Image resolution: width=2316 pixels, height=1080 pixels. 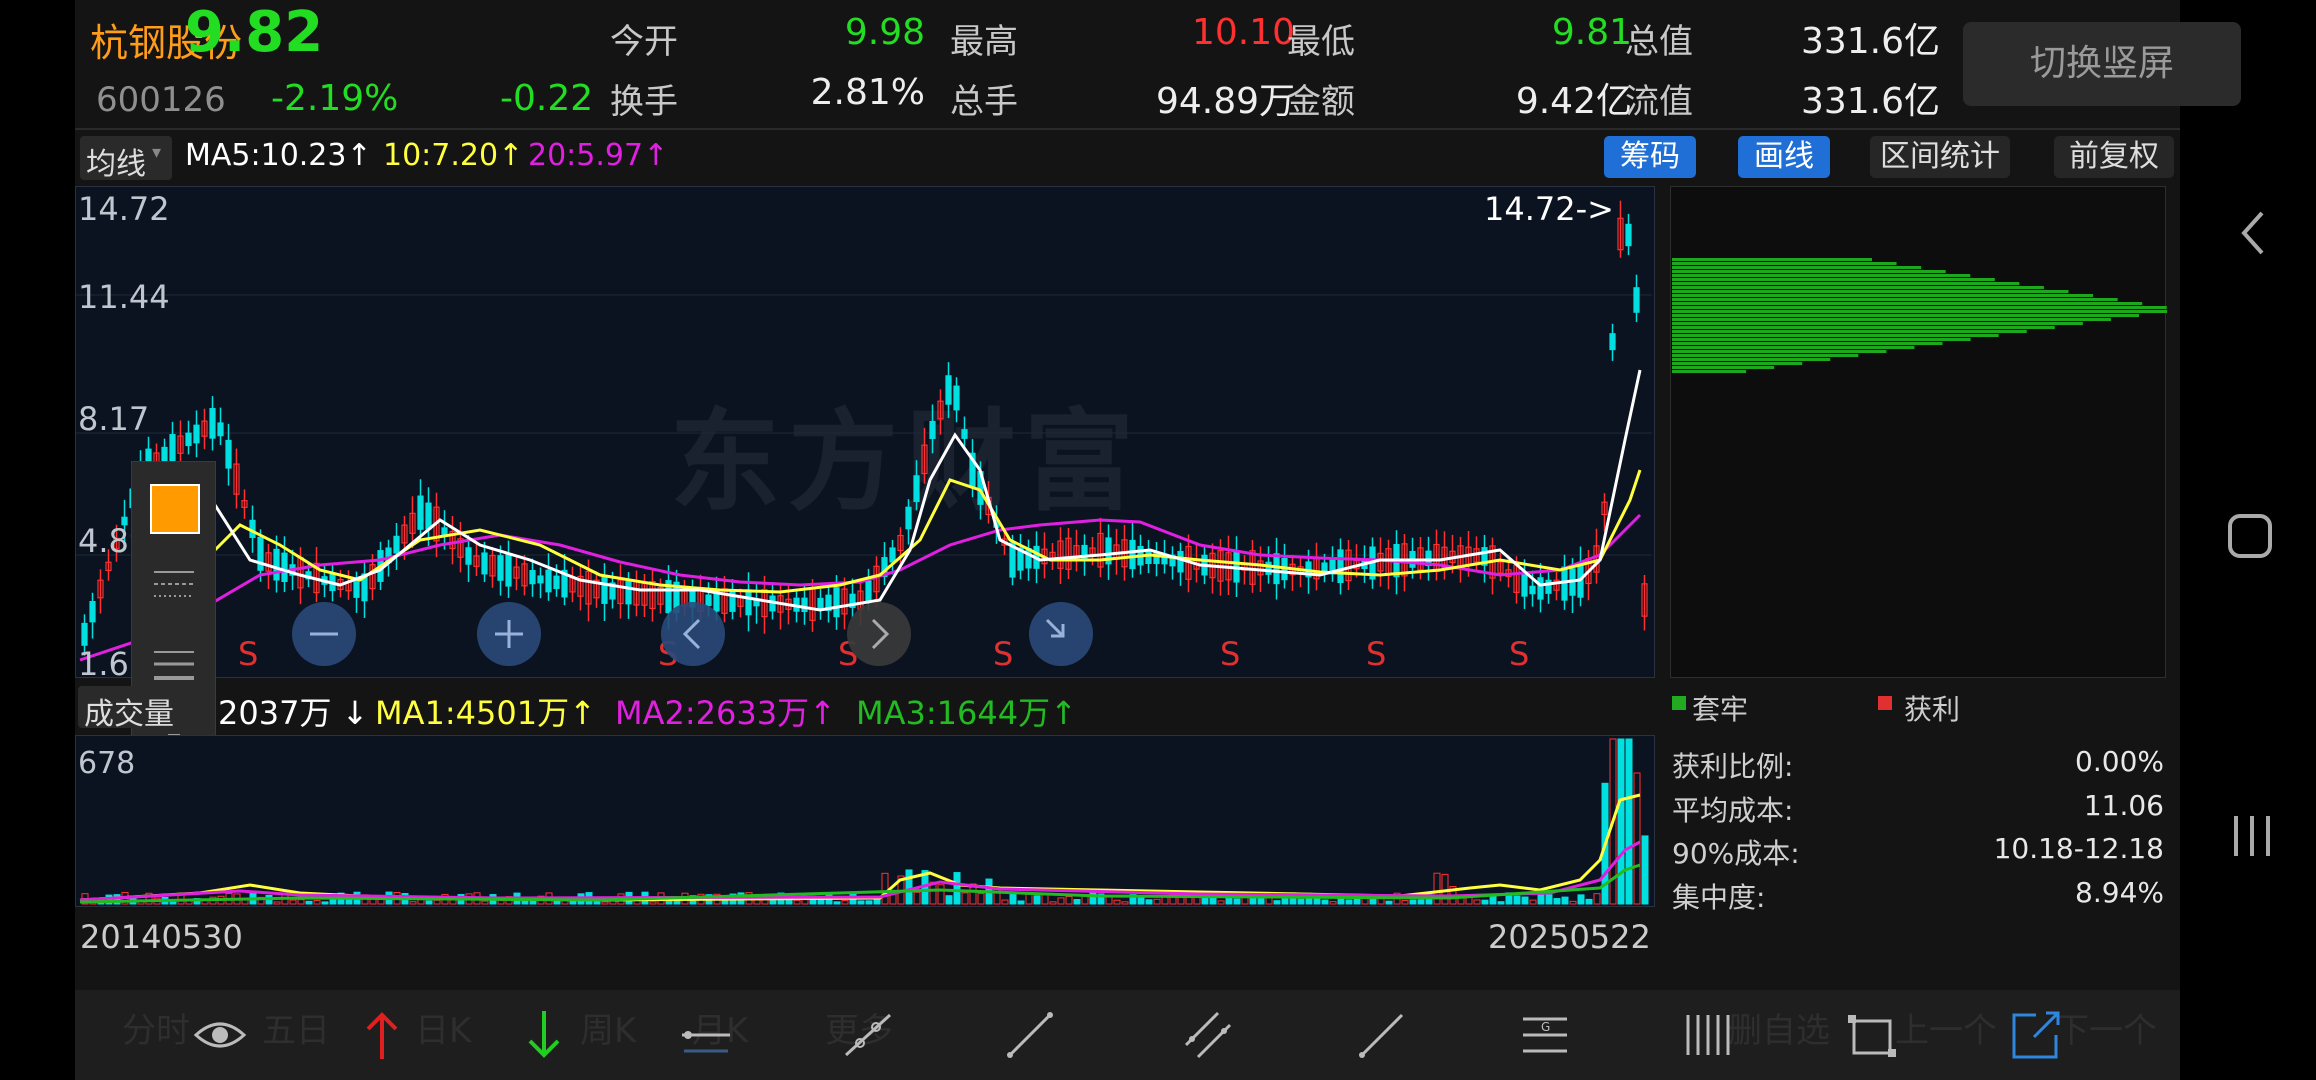 What do you see at coordinates (2252, 233) in the screenshot?
I see `back-nav-icon` at bounding box center [2252, 233].